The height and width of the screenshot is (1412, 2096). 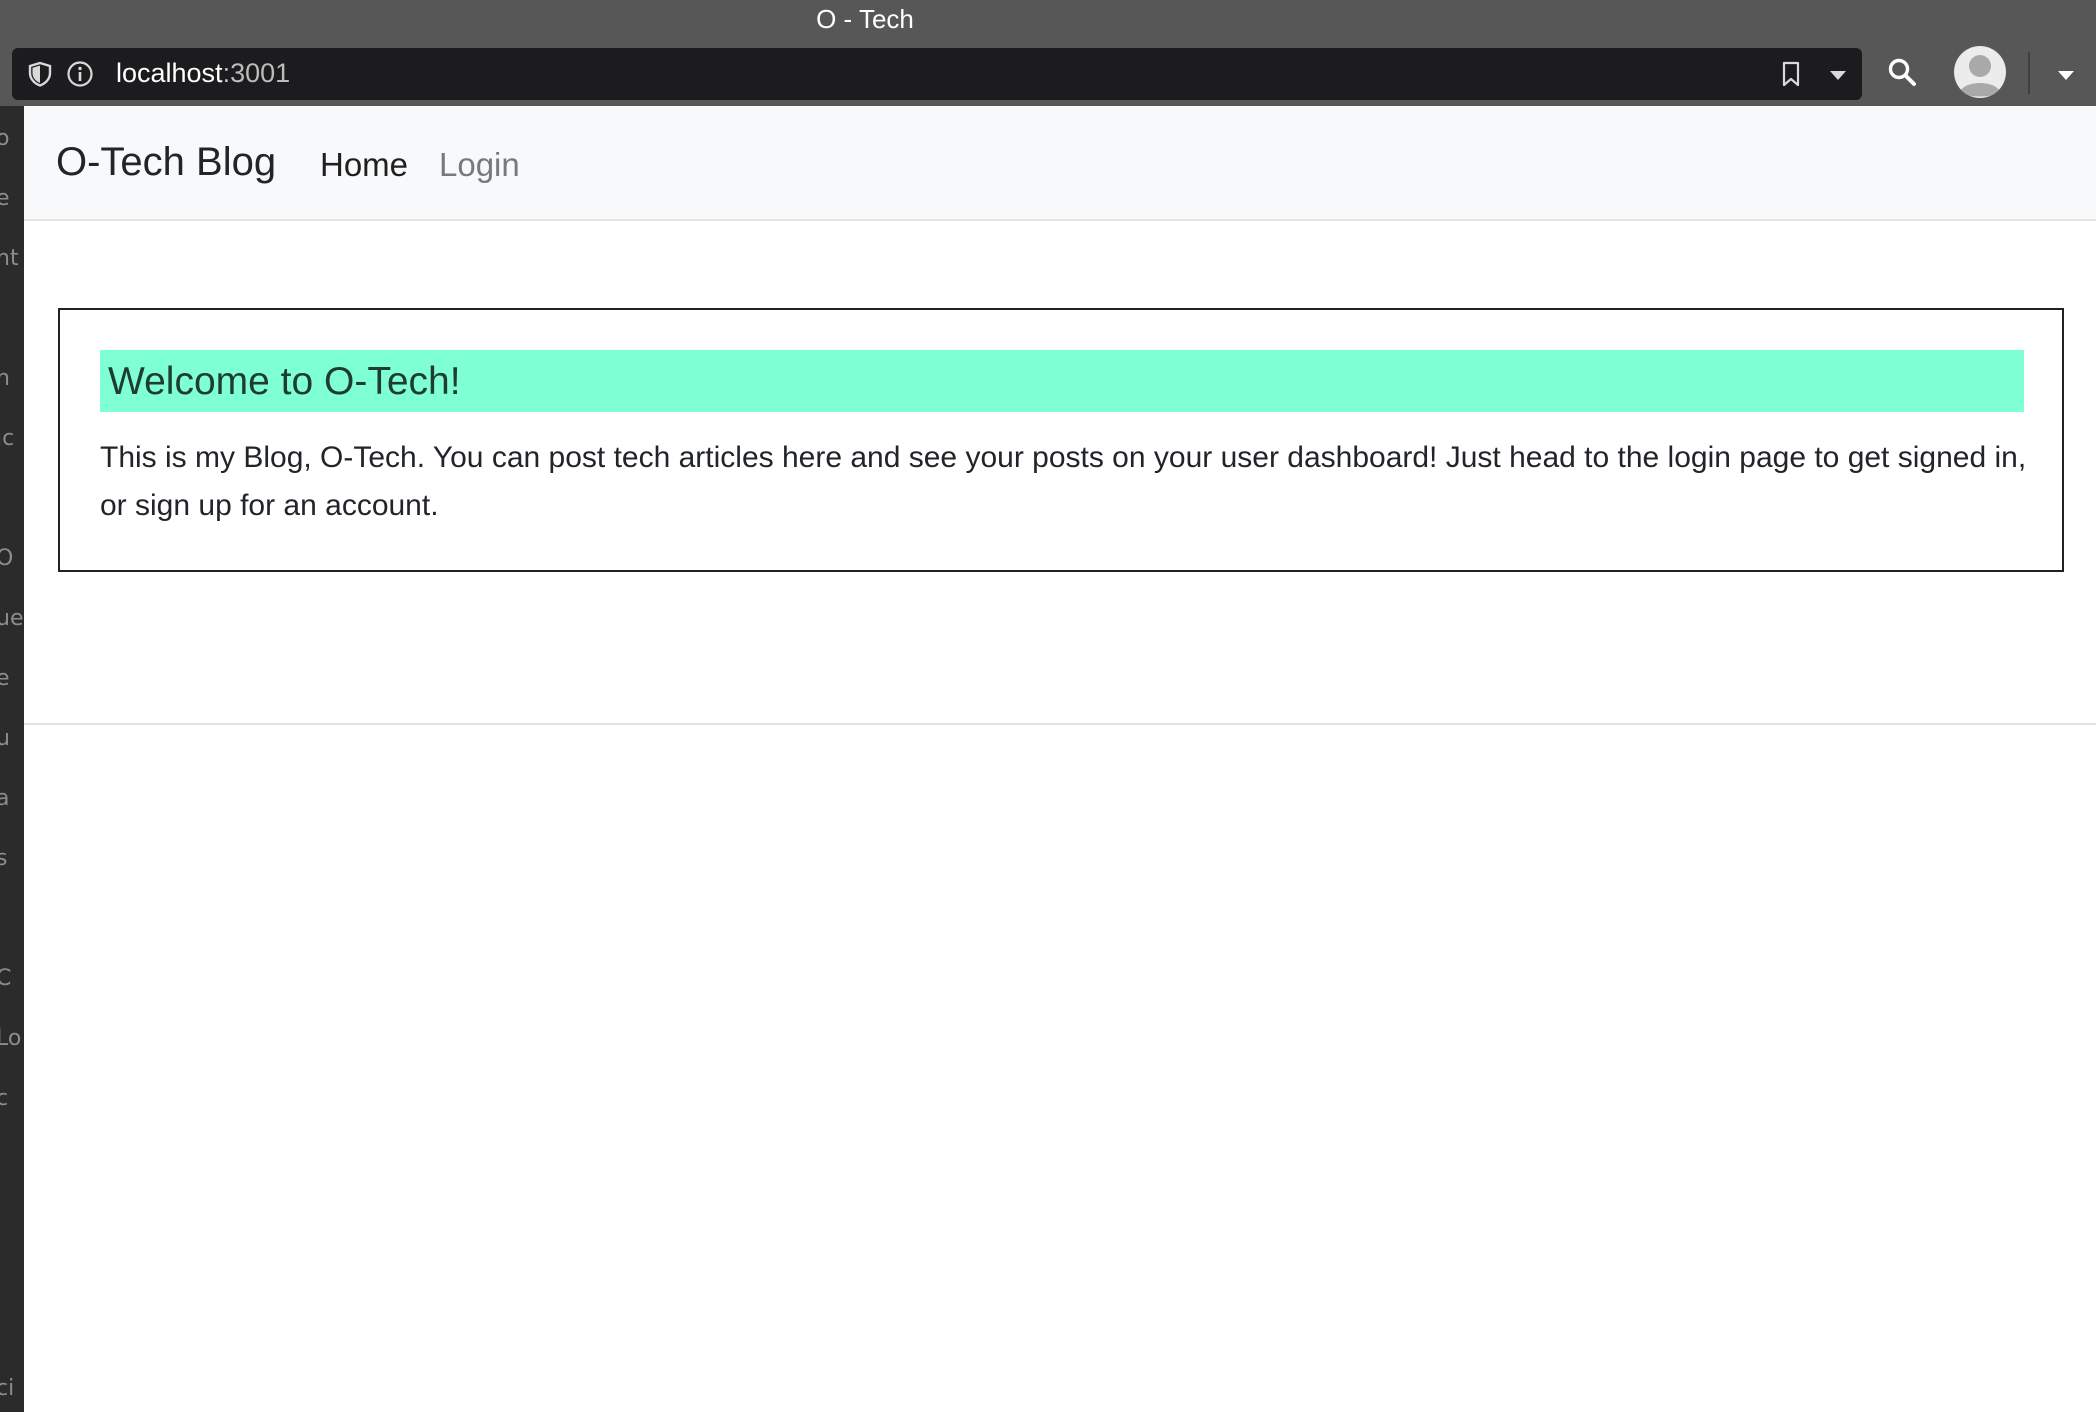 What do you see at coordinates (5, 738) in the screenshot?
I see `side-fragment: u` at bounding box center [5, 738].